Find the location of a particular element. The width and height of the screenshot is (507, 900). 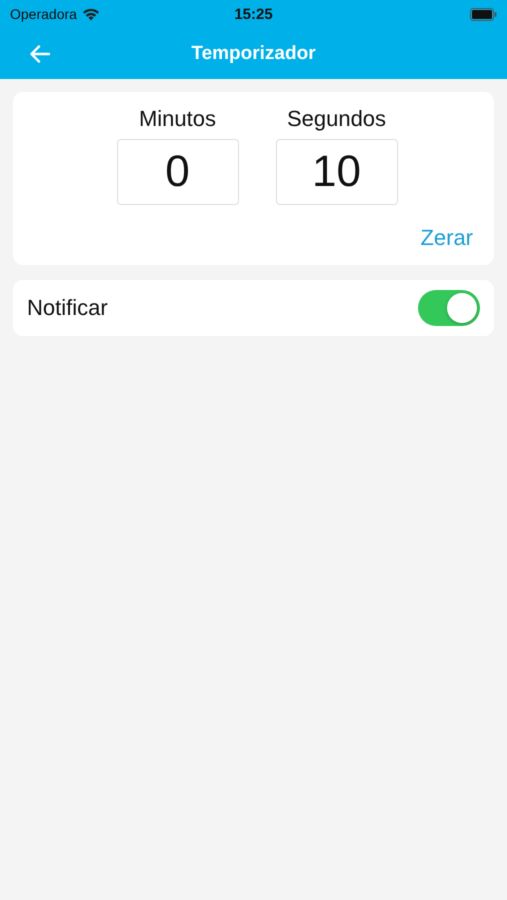

wifi-icon is located at coordinates (91, 14).